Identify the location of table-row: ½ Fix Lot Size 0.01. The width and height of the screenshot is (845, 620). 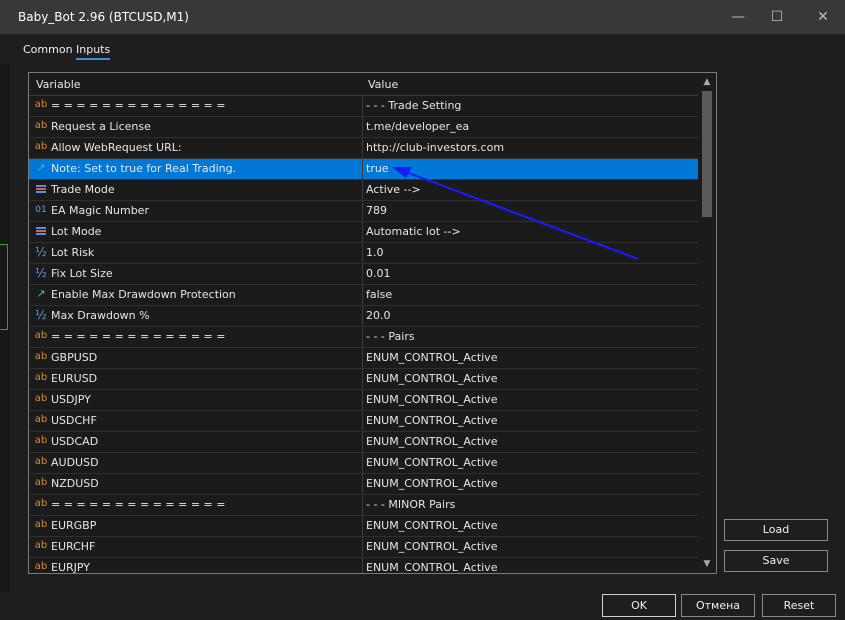
(363, 274).